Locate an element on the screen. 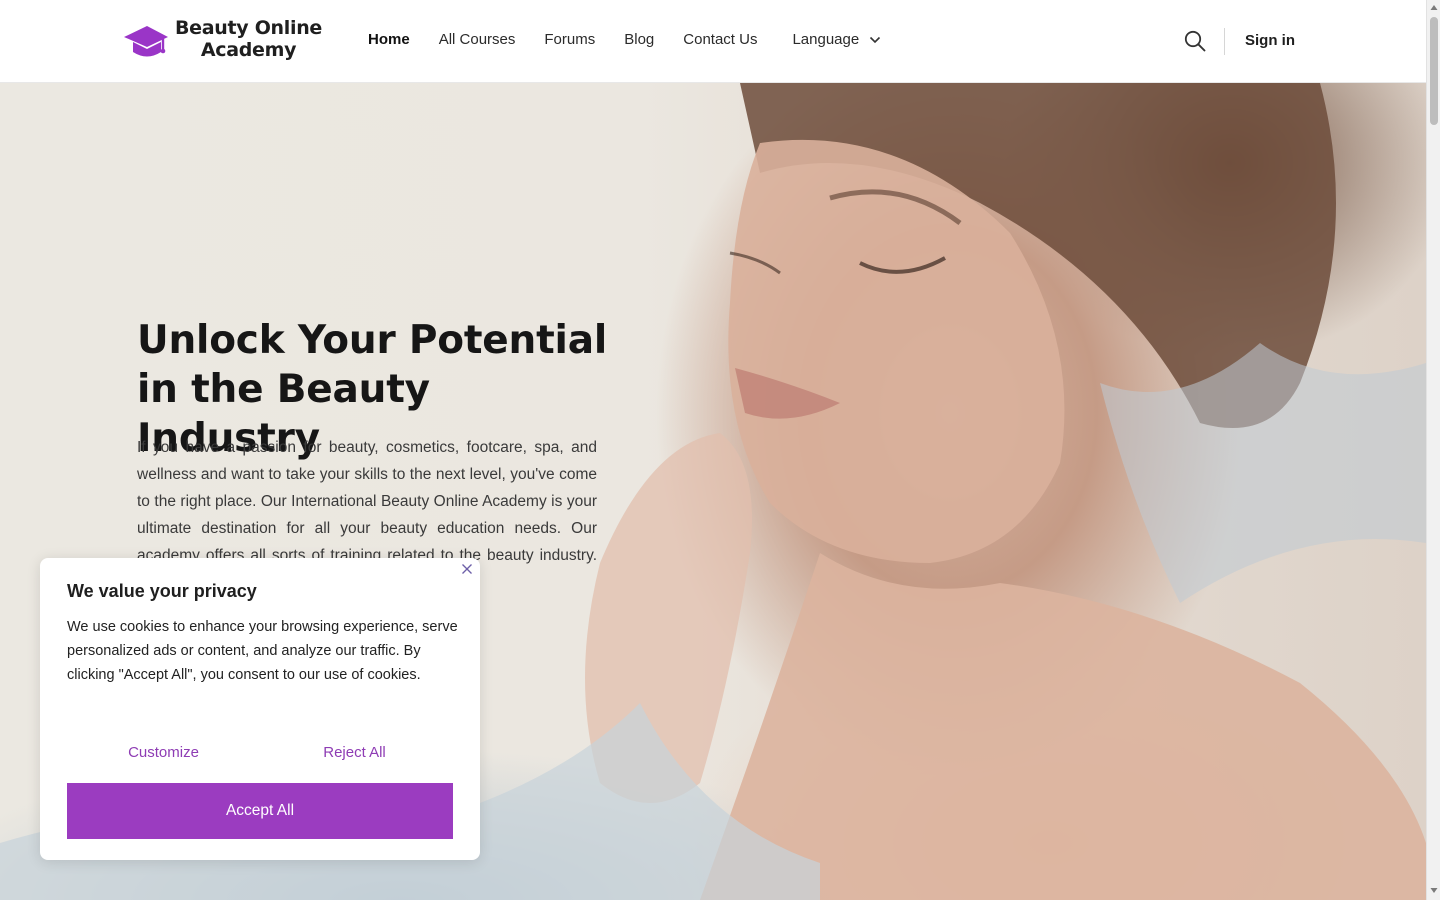 The height and width of the screenshot is (900, 1440). close-icon is located at coordinates (467, 569).